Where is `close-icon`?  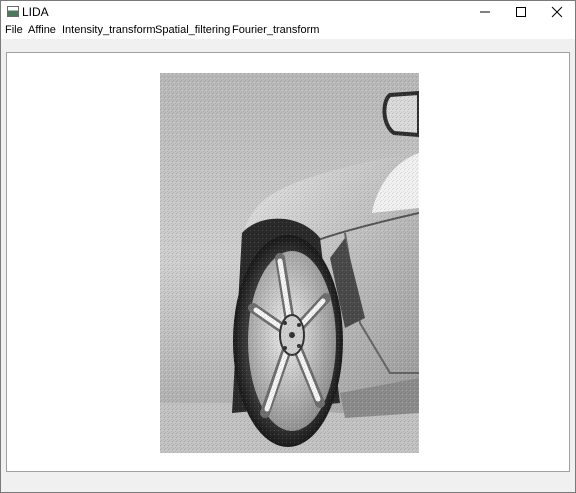 close-icon is located at coordinates (557, 12).